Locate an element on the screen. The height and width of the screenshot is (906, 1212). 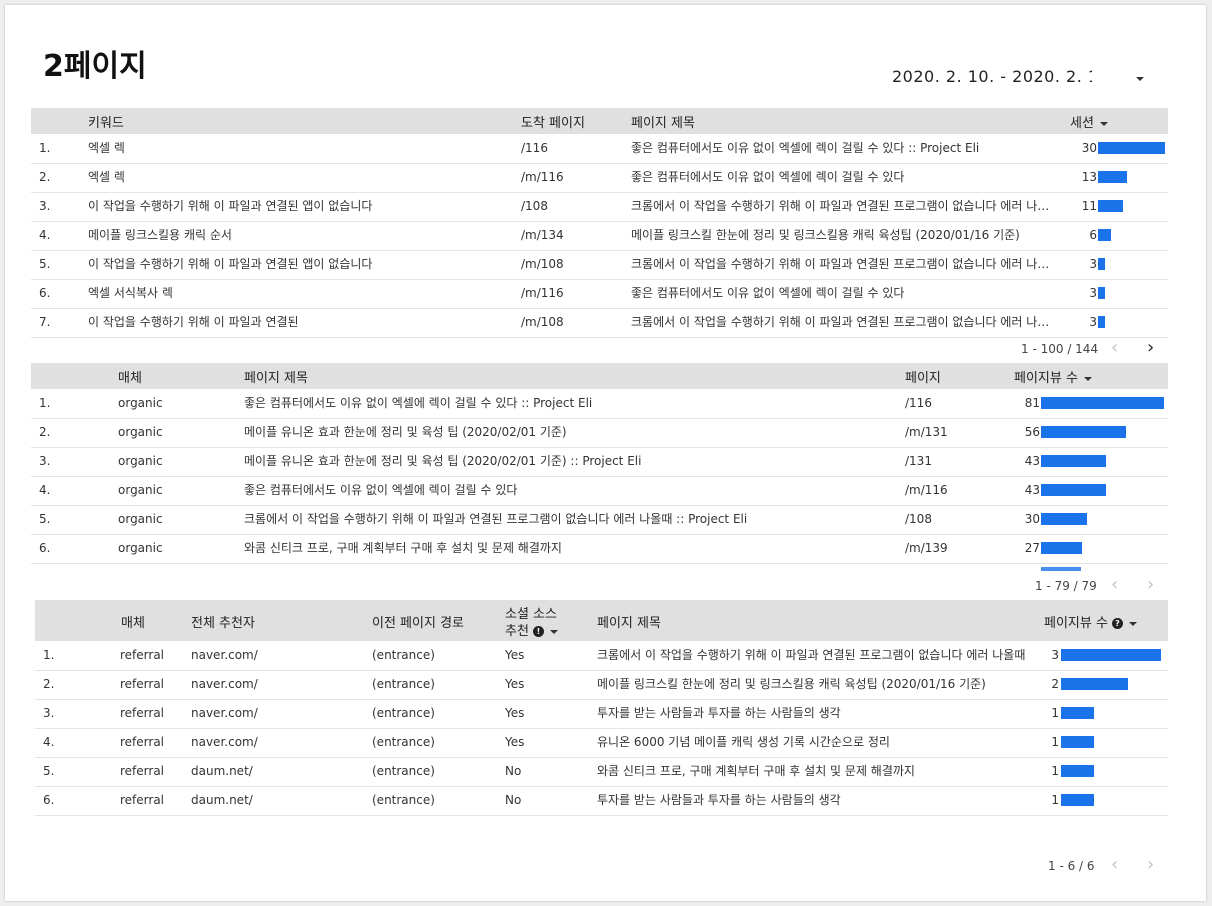
date-dropdown-icon is located at coordinates (1140, 79).